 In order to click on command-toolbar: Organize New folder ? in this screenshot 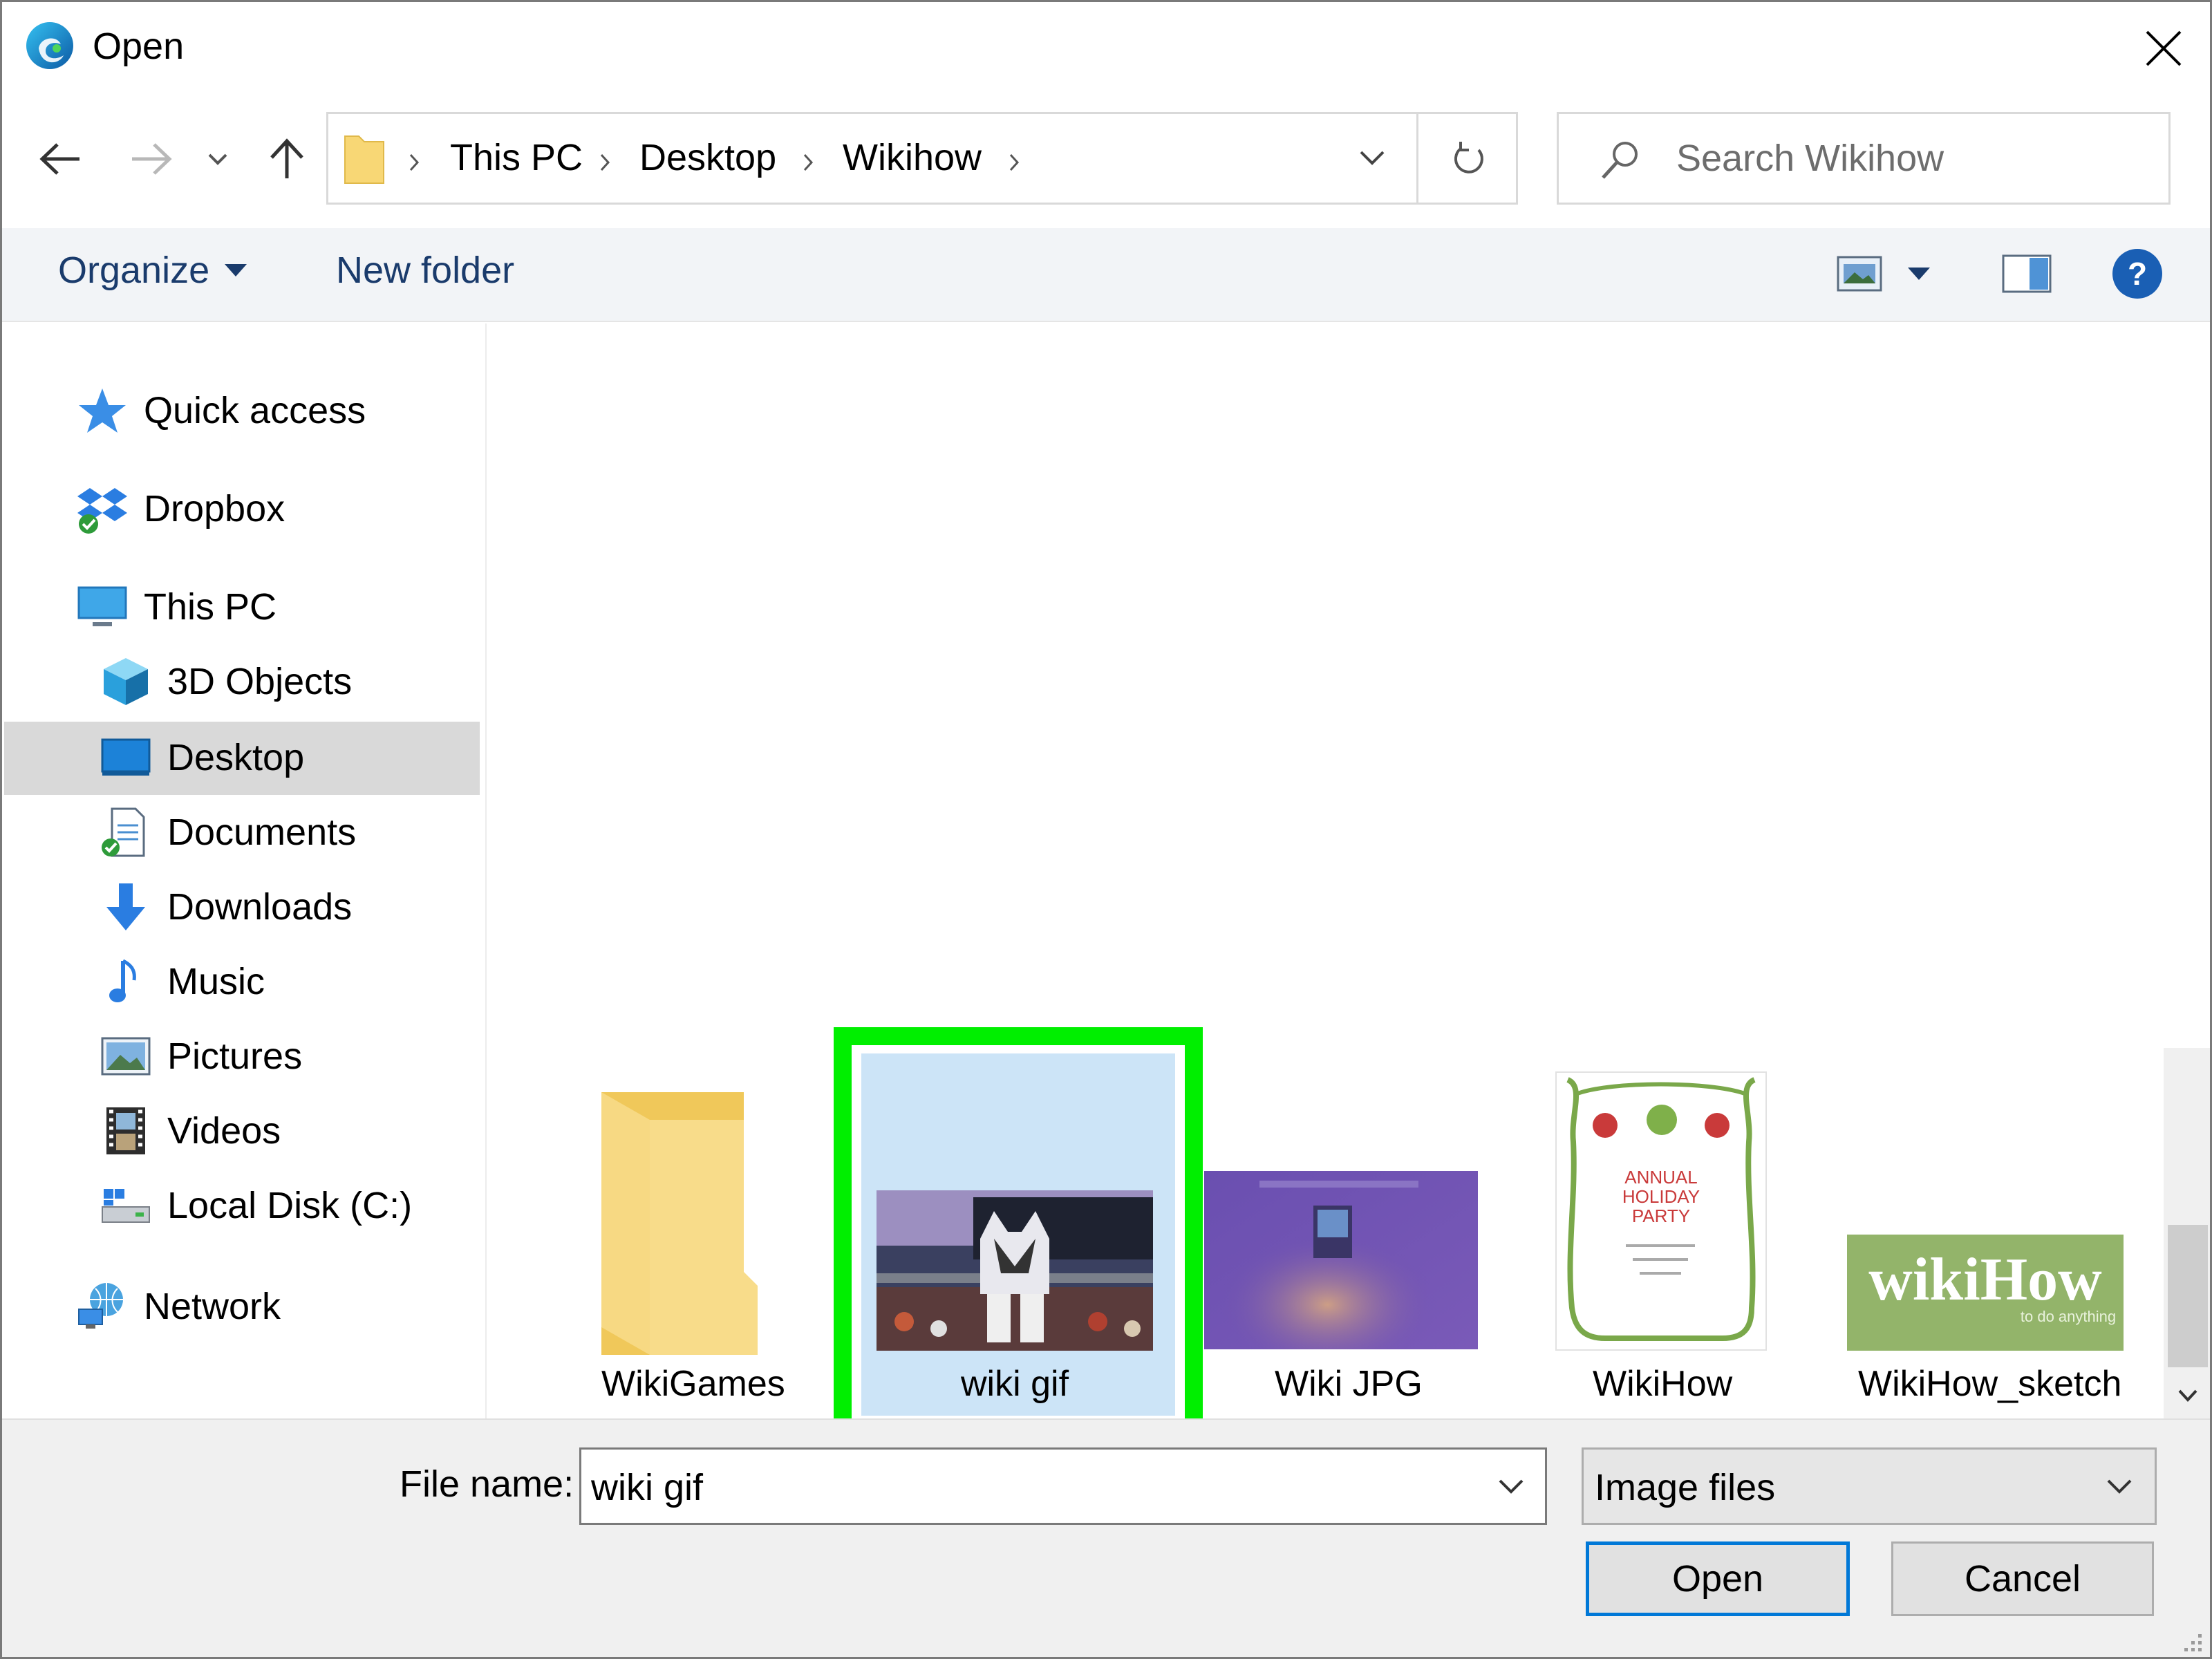, I will do `click(1106, 275)`.